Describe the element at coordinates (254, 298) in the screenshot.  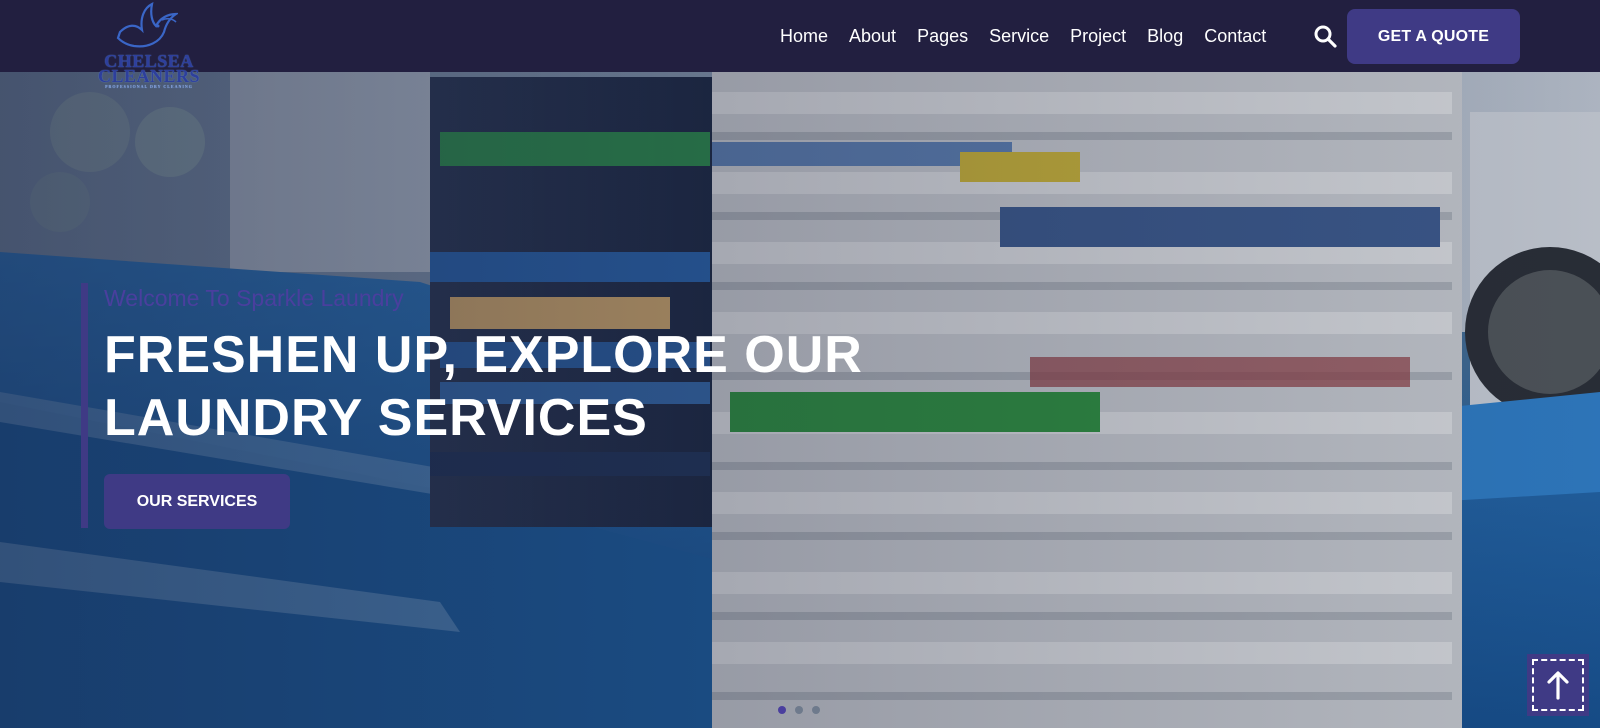
I see `hero-welcome-text: Welcome To Sparkle Laundry` at that location.